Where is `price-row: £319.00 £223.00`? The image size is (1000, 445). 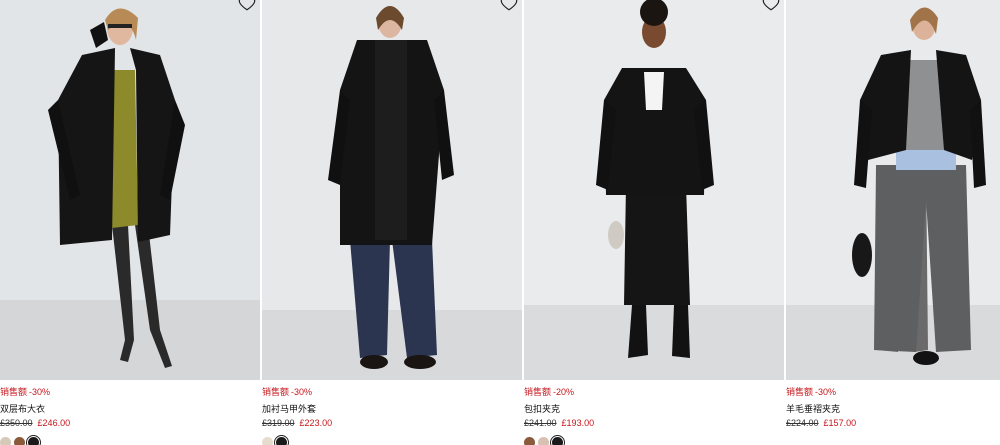
price-row: £319.00 £223.00 is located at coordinates (392, 423).